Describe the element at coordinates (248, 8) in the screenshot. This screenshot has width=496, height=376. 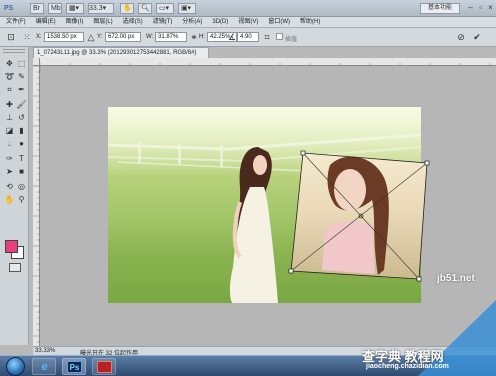
I see `title-bar: PS Br Mb ▦▾ 33.3▾ ✋ 🔍︎ ▭▾ ▣▾ 基本功能 – ▫ ×` at that location.